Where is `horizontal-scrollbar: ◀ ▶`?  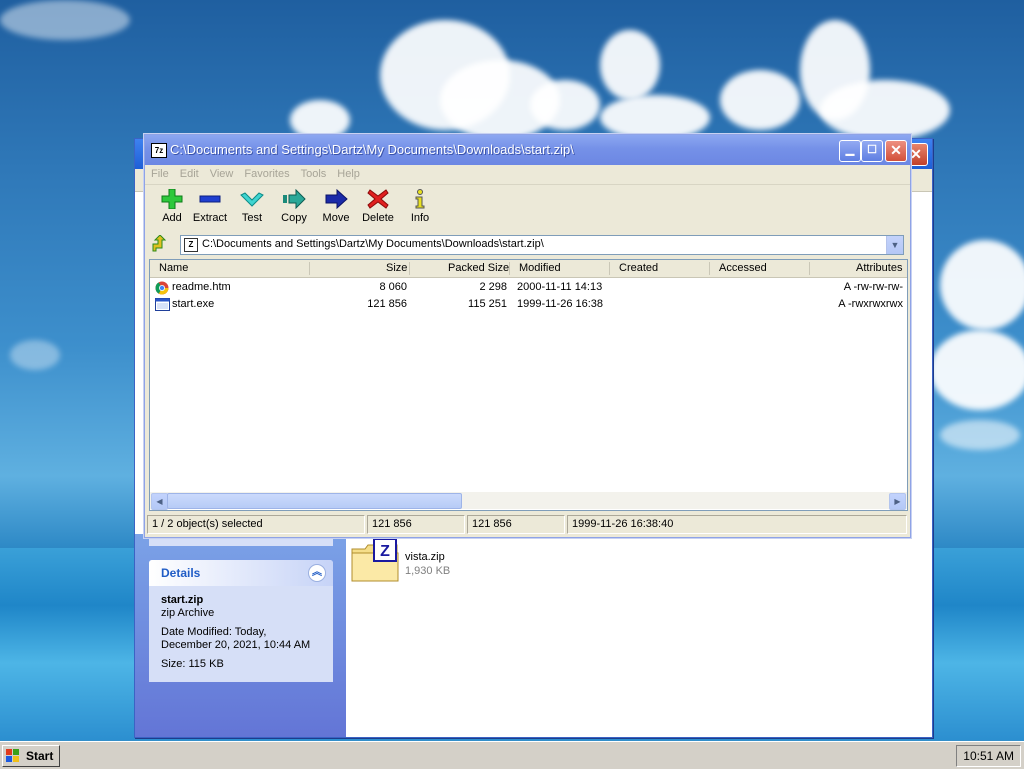
horizontal-scrollbar: ◀ ▶ is located at coordinates (528, 501).